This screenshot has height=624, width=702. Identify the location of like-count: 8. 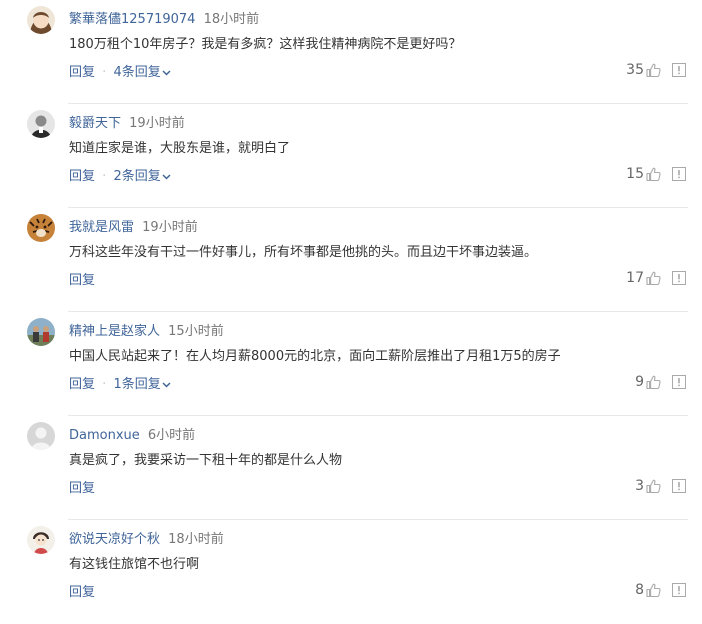
(639, 590).